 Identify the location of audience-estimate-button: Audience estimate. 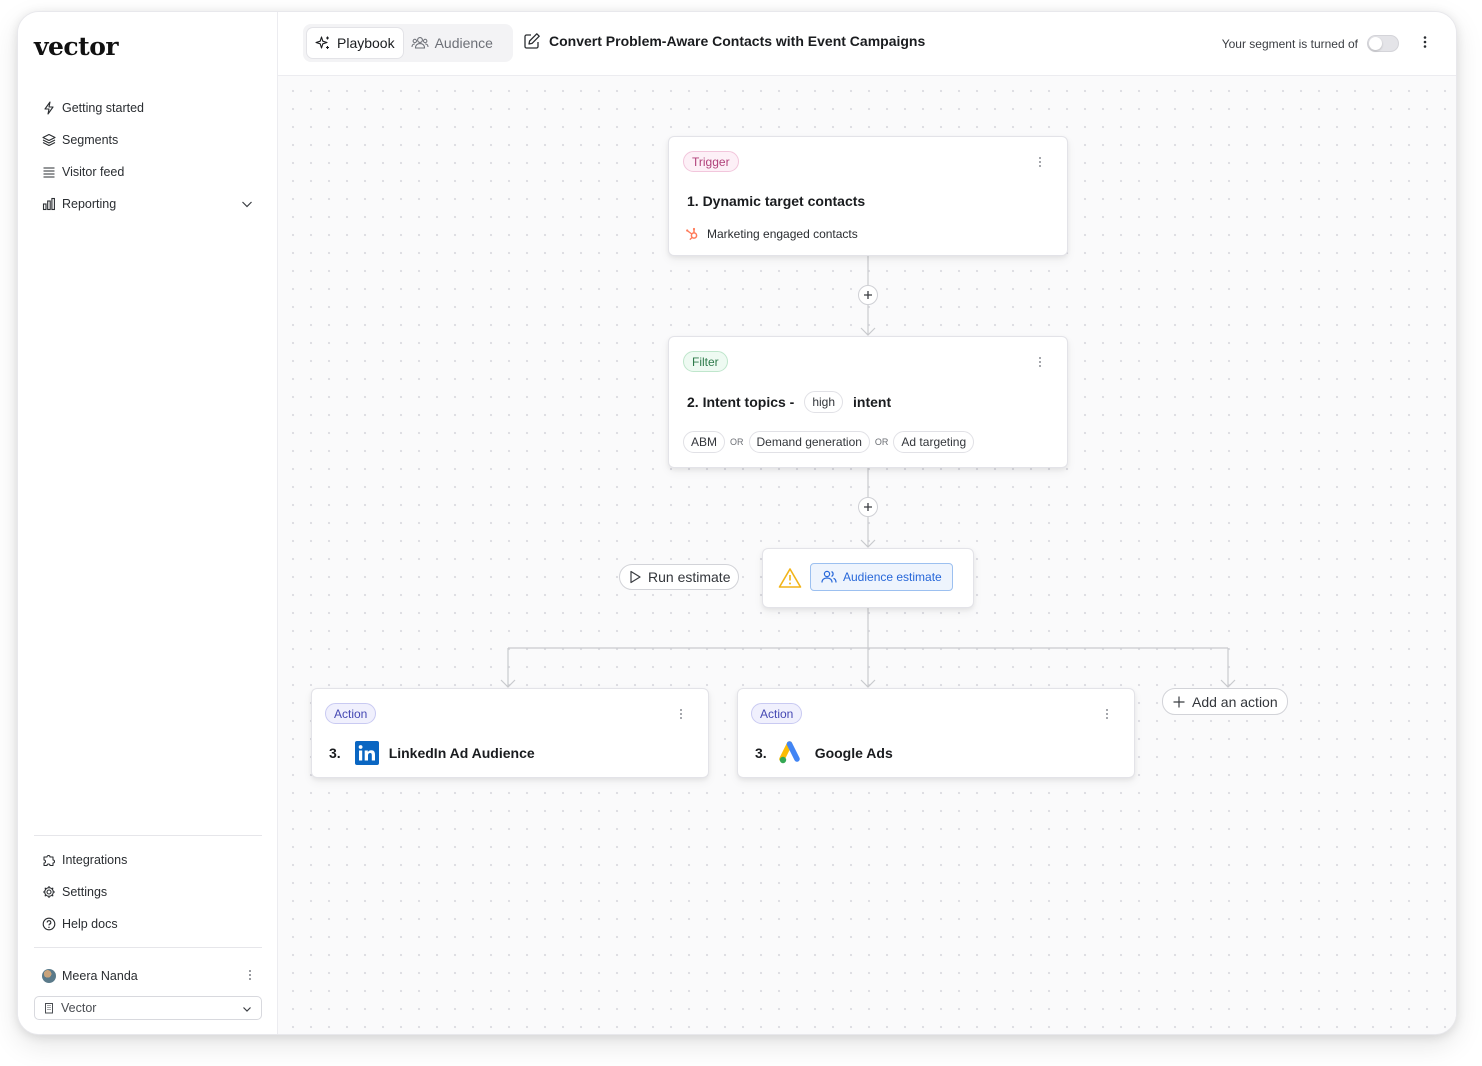
(881, 577).